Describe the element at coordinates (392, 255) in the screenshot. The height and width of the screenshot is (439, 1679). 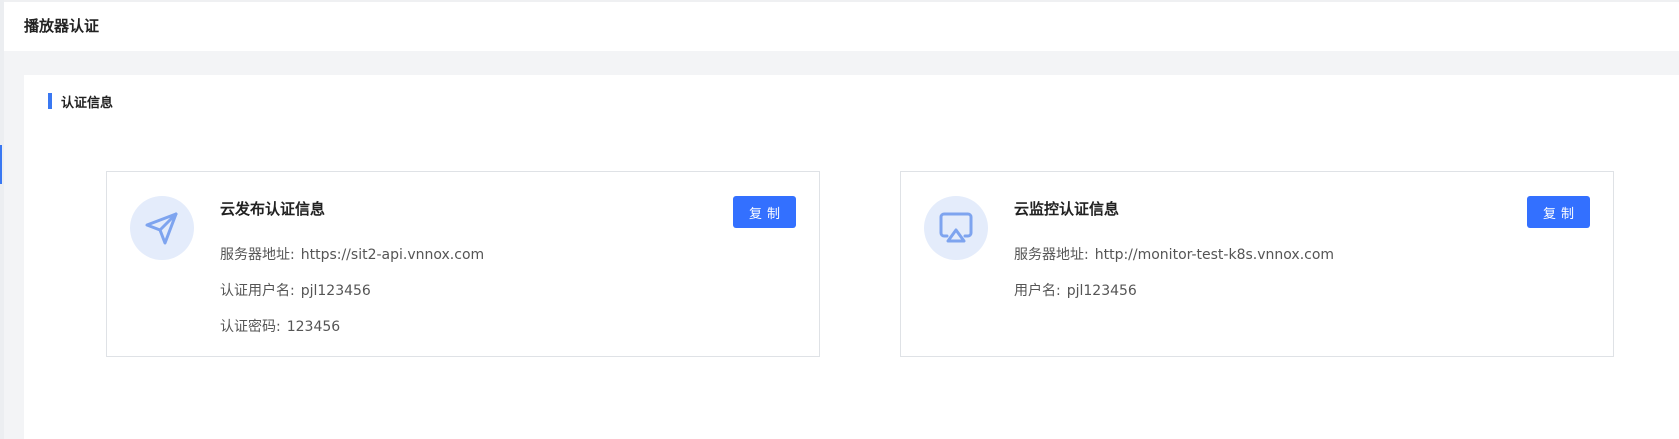
I see `server-address-value: https://sit2-api.vnnox.com` at that location.